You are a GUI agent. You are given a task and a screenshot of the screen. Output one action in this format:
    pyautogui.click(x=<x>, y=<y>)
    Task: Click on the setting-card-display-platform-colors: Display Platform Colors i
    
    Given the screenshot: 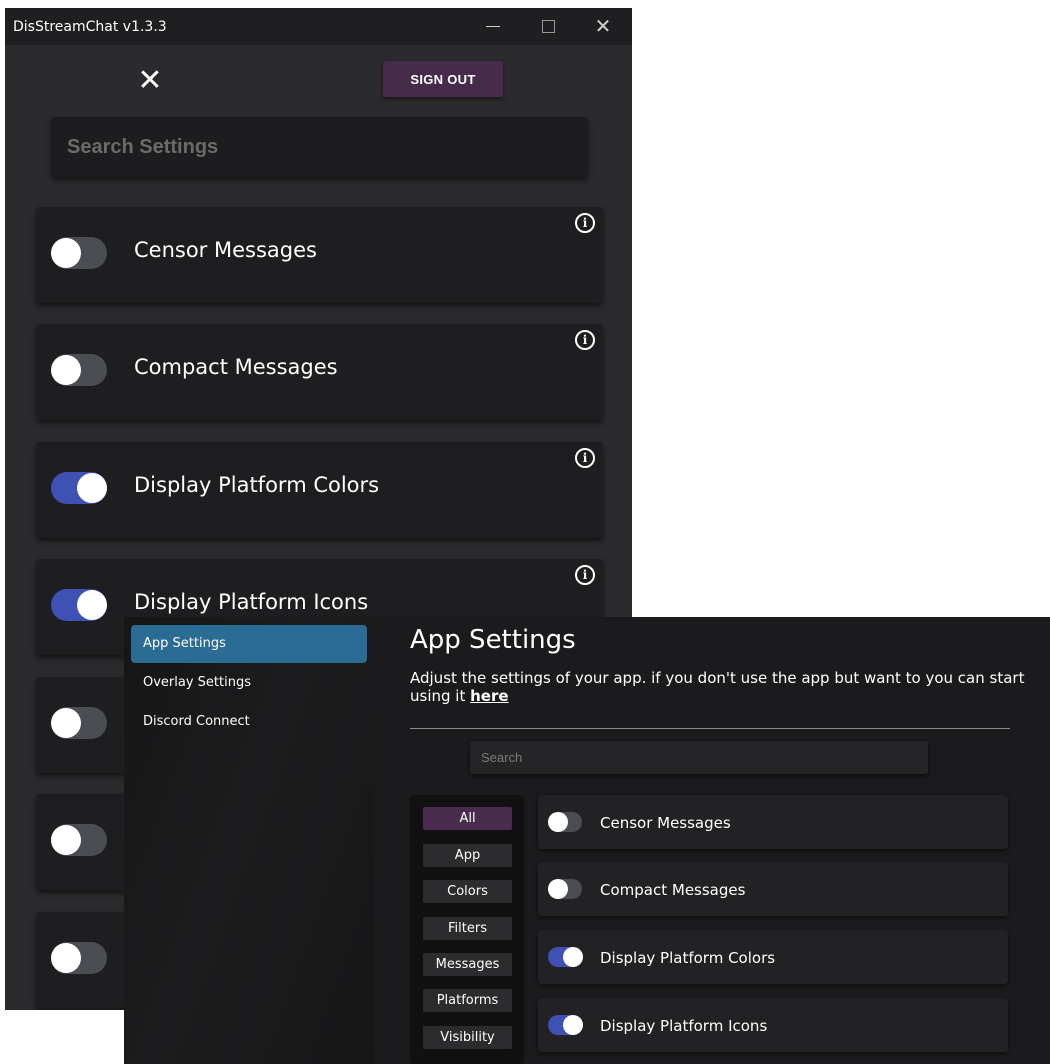 What is the action you would take?
    pyautogui.click(x=319, y=490)
    